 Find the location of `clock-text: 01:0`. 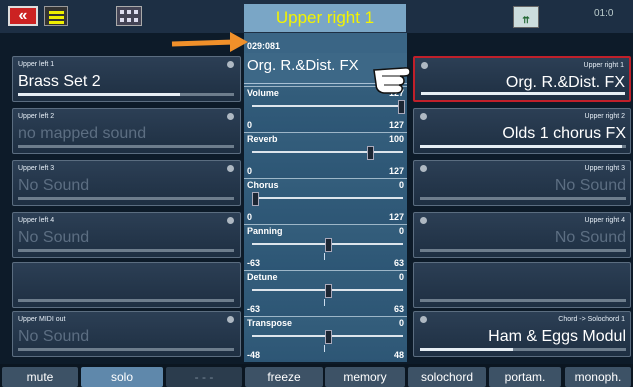

clock-text: 01:0 is located at coordinates (604, 13).